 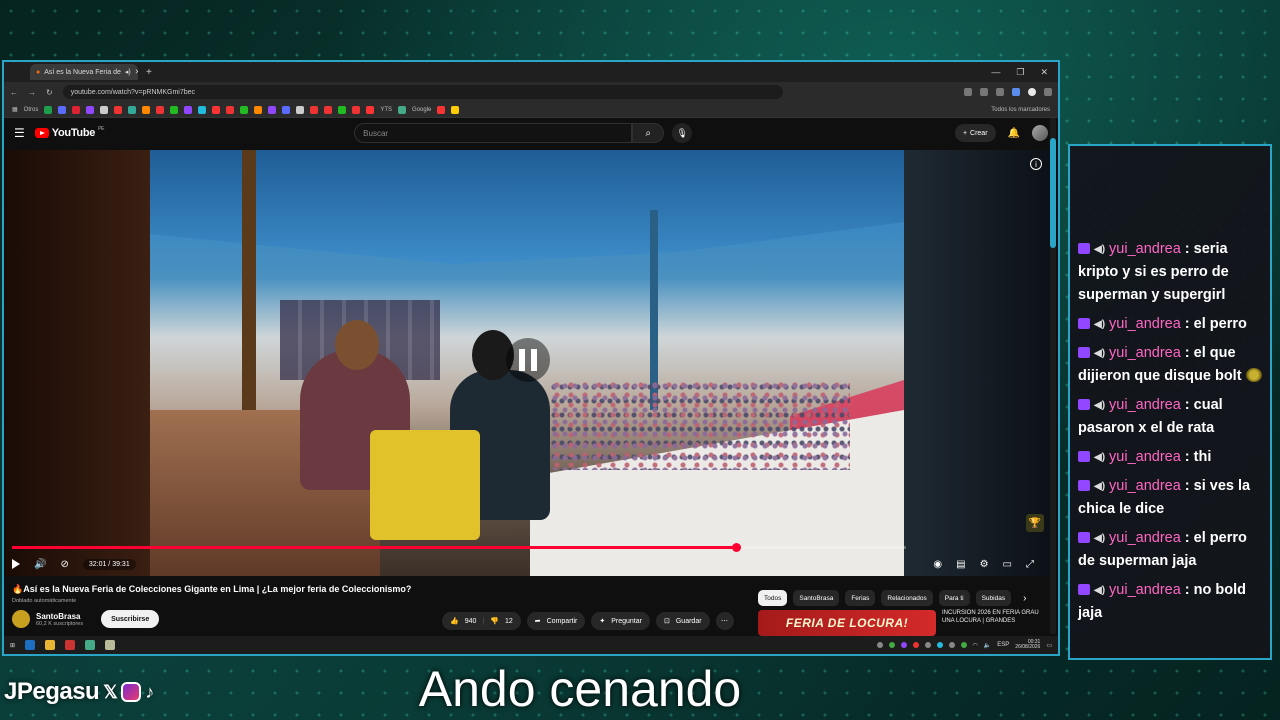 I want to click on speaker-icon: ◂), so click(x=128, y=72).